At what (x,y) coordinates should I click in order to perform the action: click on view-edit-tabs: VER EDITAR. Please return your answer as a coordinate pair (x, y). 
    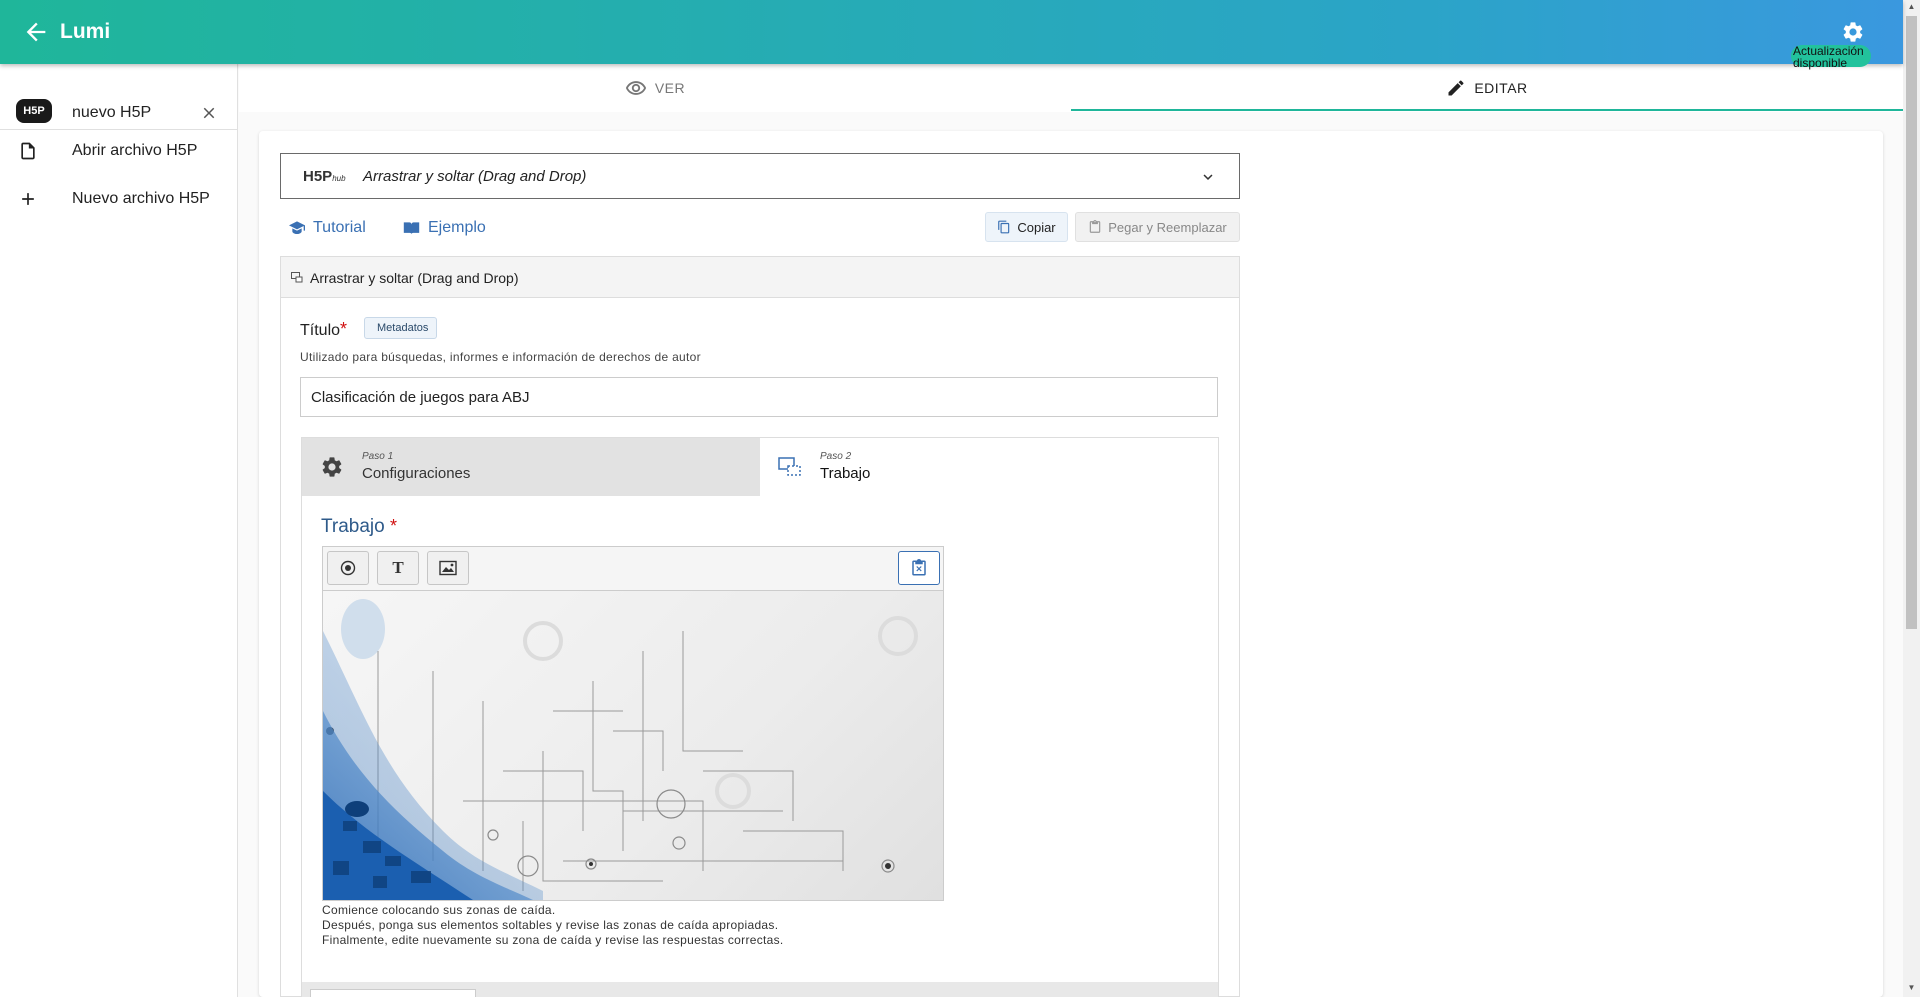
    Looking at the image, I should click on (1071, 88).